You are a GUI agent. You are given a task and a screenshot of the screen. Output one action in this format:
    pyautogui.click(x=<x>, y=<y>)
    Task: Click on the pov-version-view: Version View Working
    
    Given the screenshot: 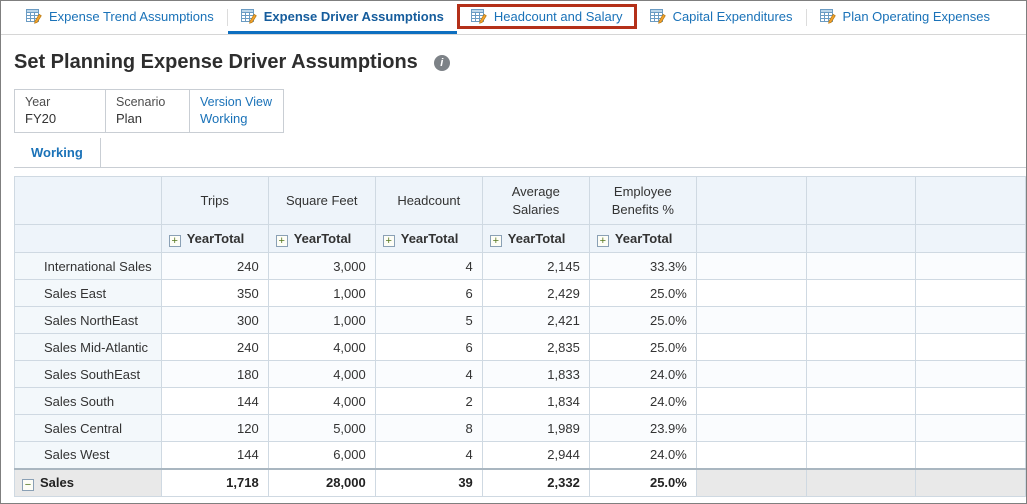 What is the action you would take?
    pyautogui.click(x=237, y=111)
    